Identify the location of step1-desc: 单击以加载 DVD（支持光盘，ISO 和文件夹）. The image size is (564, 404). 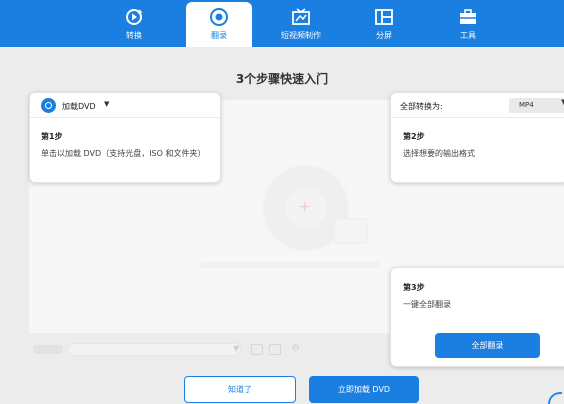
(123, 153).